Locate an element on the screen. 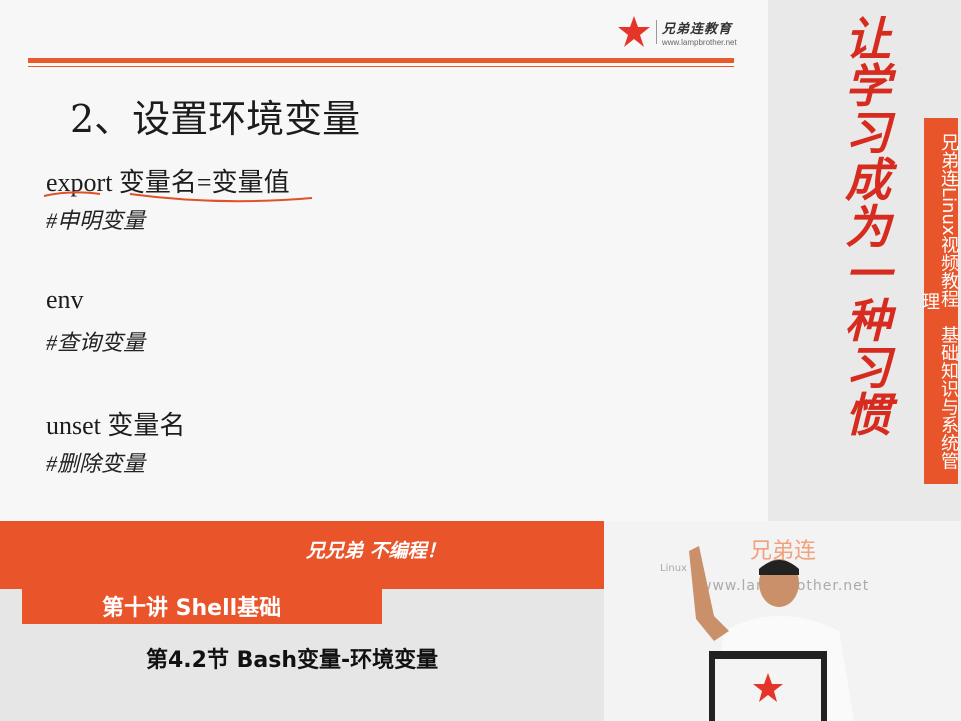 The height and width of the screenshot is (721, 961). command-env: env is located at coordinates (65, 299).